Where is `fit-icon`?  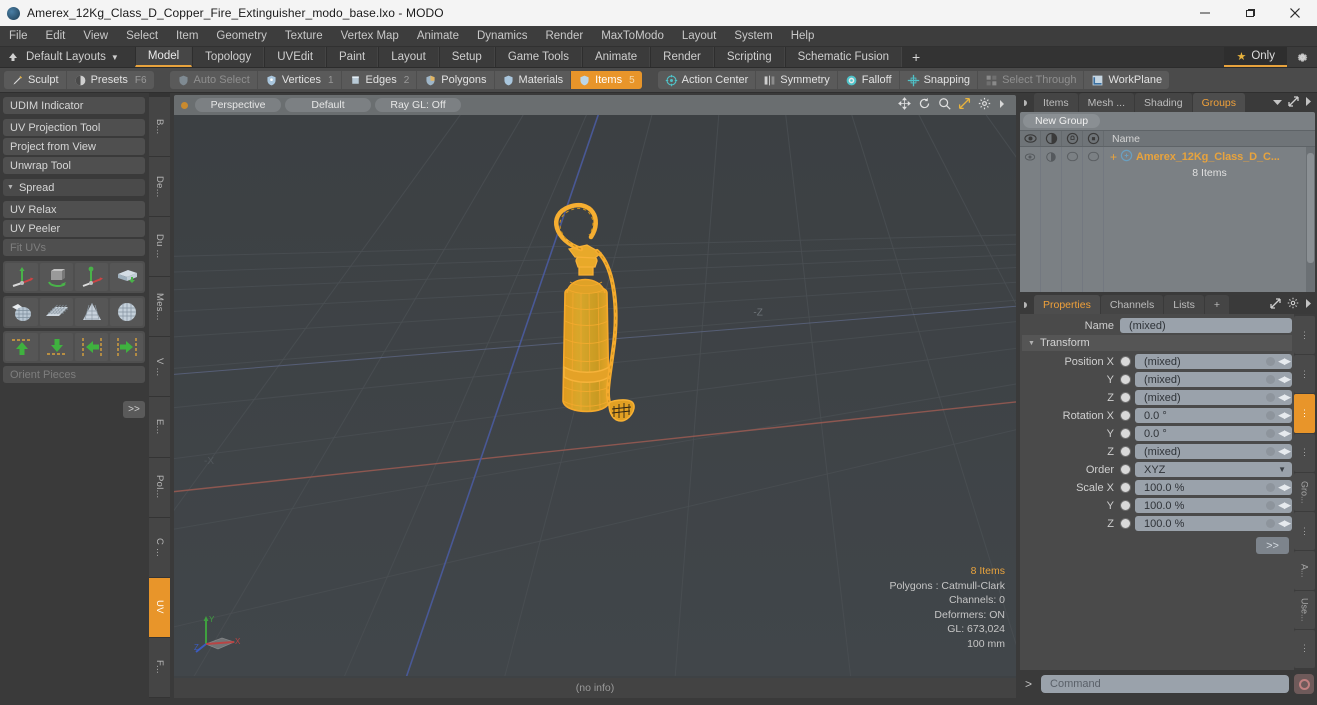
fit-icon is located at coordinates (964, 105).